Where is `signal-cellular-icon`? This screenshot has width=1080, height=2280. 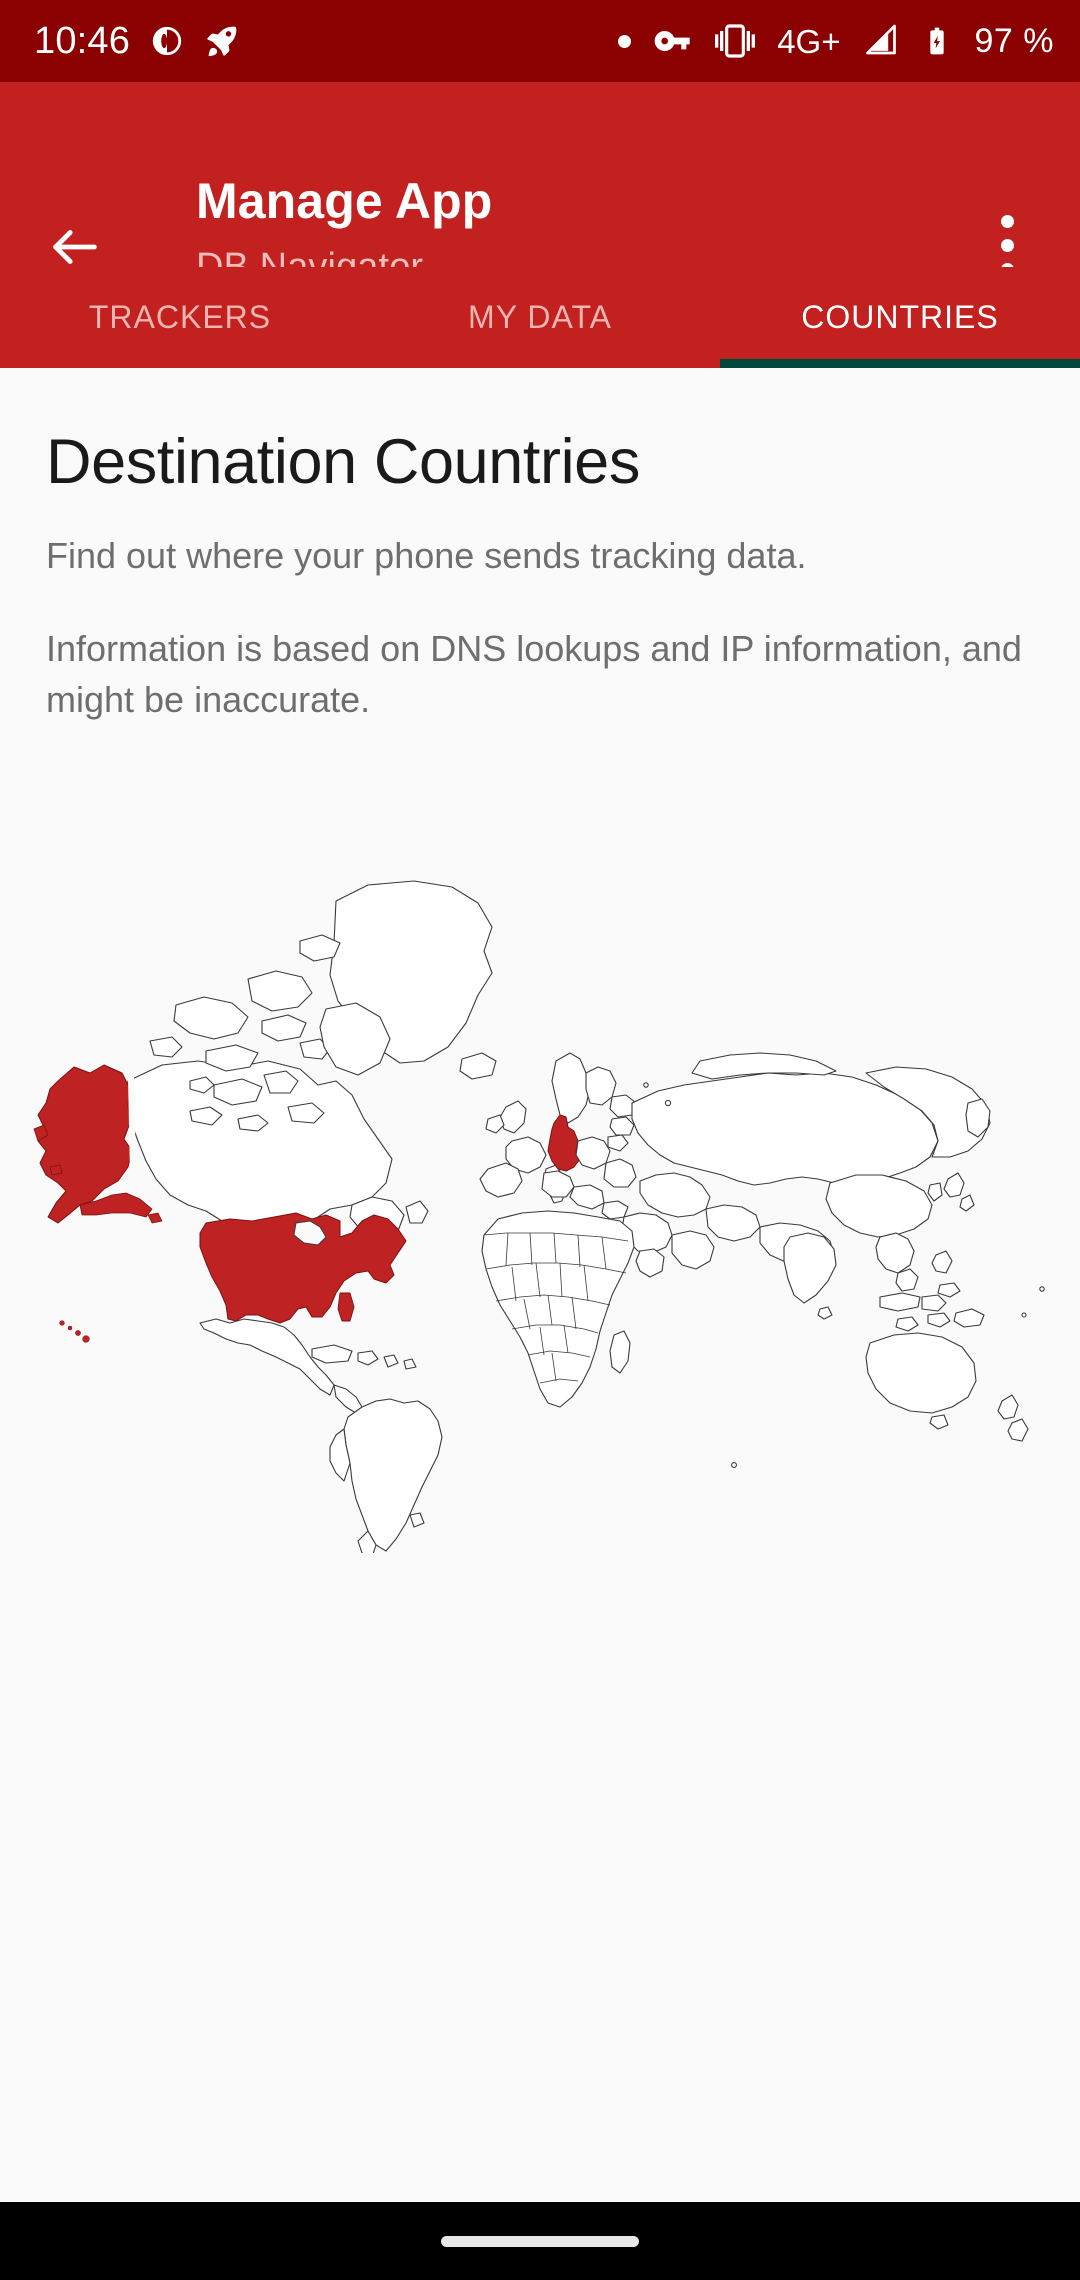
signal-cellular-icon is located at coordinates (881, 41).